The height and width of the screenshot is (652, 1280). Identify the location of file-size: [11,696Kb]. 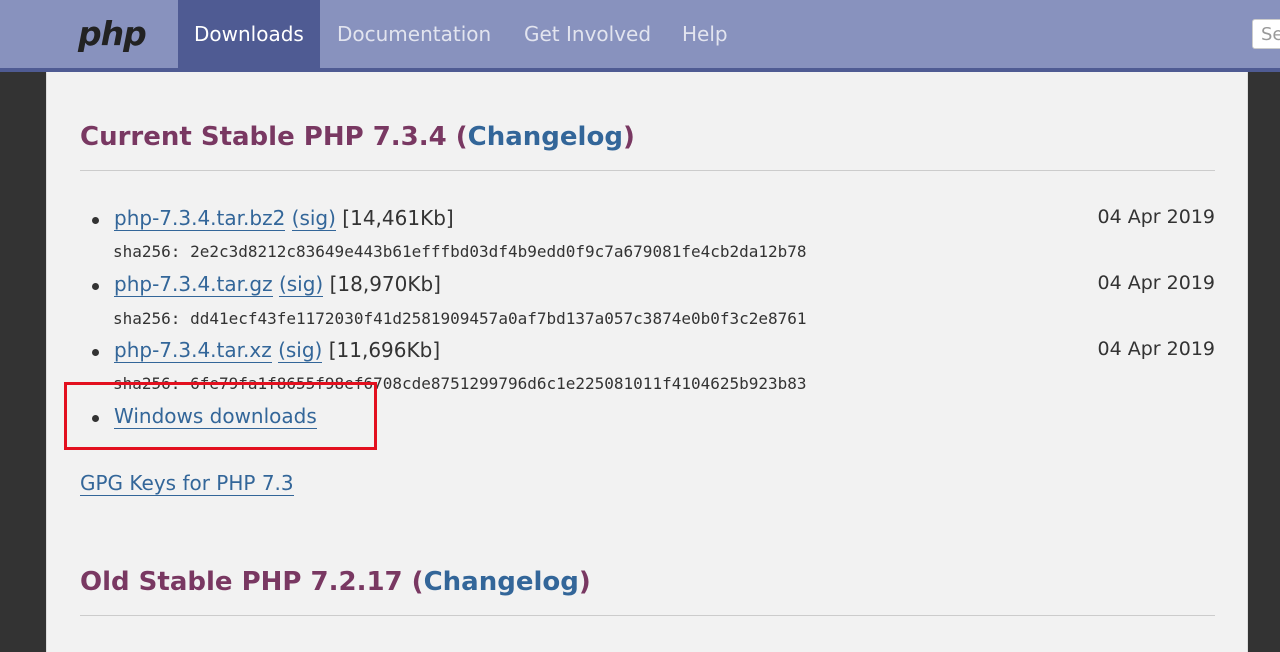
(384, 350).